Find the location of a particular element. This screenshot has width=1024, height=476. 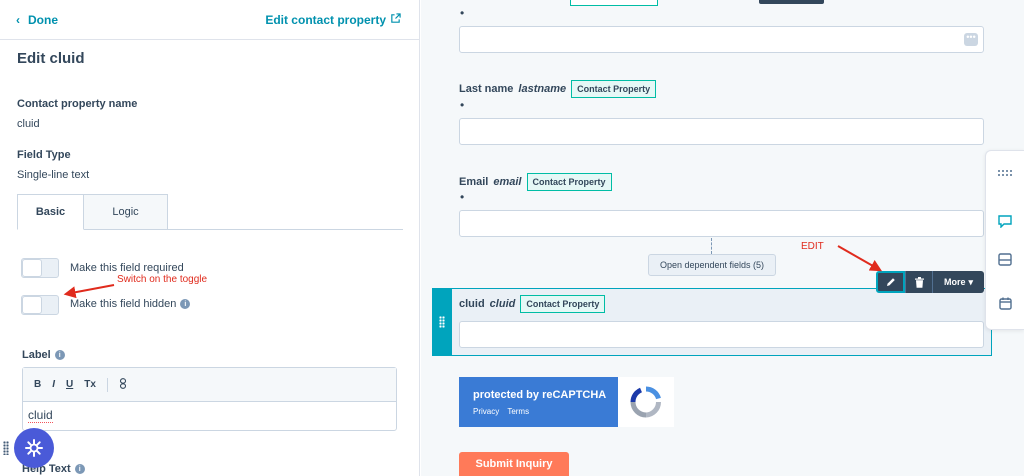

bold-button: B is located at coordinates (37, 384).